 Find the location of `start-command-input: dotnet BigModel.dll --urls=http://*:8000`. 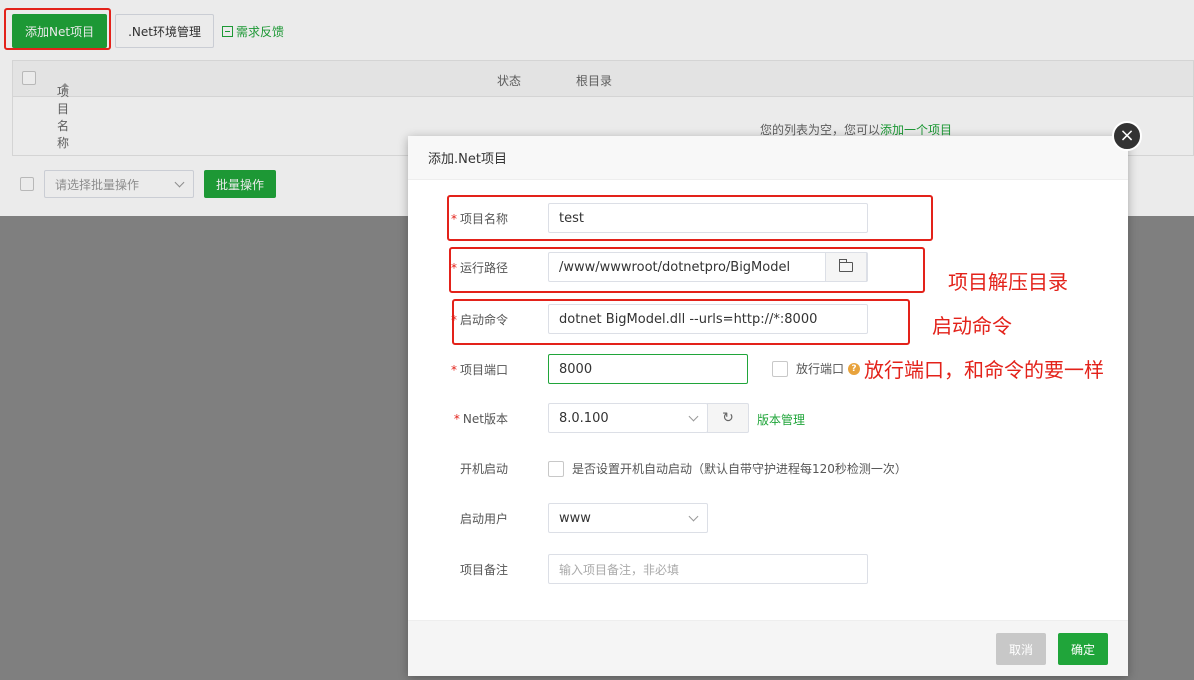

start-command-input: dotnet BigModel.dll --urls=http://*:8000 is located at coordinates (708, 319).